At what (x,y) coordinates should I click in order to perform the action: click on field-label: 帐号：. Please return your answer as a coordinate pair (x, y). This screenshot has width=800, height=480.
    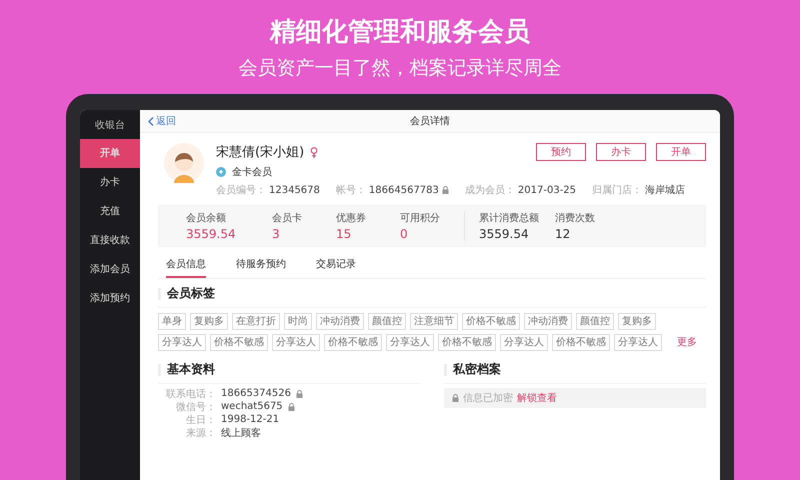
    Looking at the image, I should click on (351, 190).